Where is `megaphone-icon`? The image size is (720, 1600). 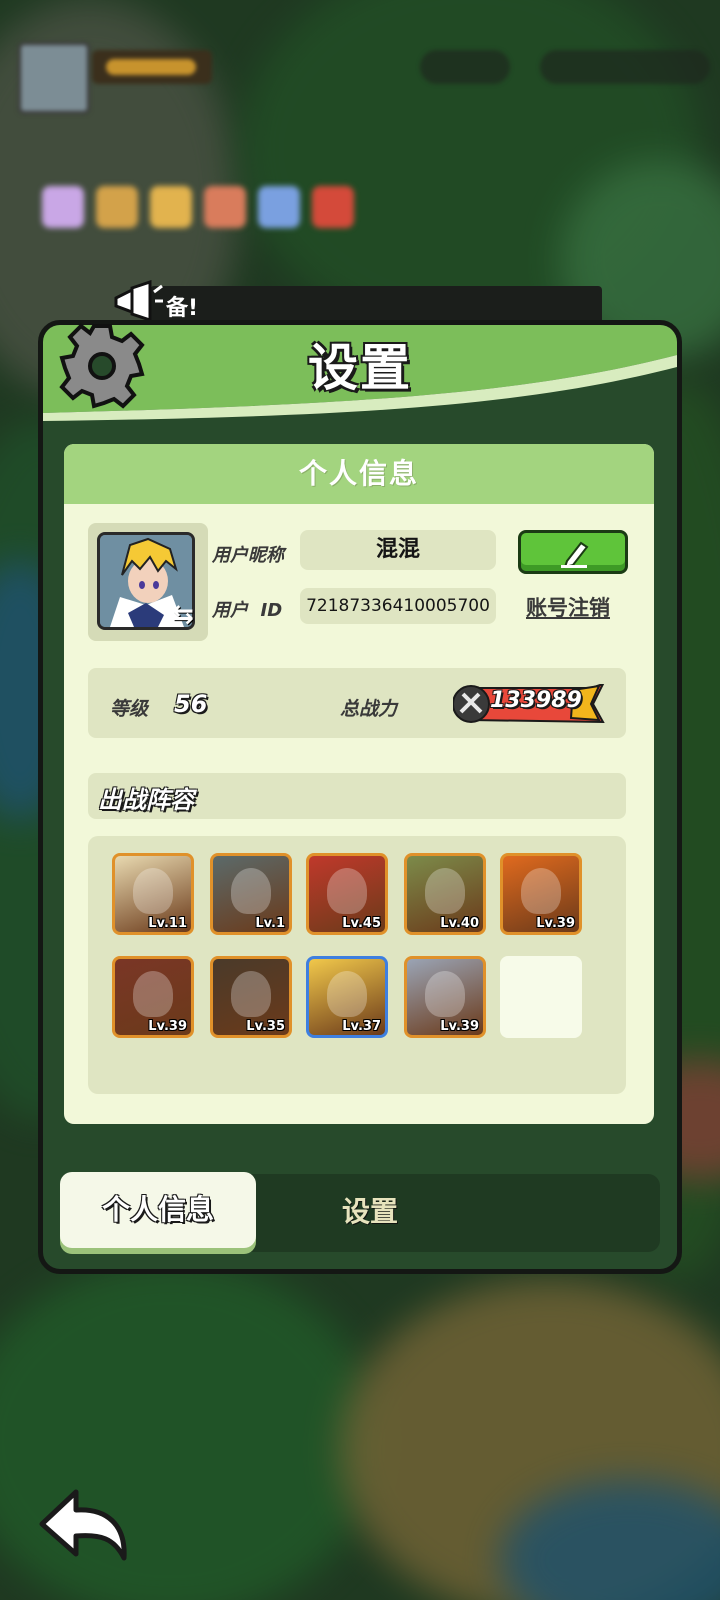 megaphone-icon is located at coordinates (138, 301).